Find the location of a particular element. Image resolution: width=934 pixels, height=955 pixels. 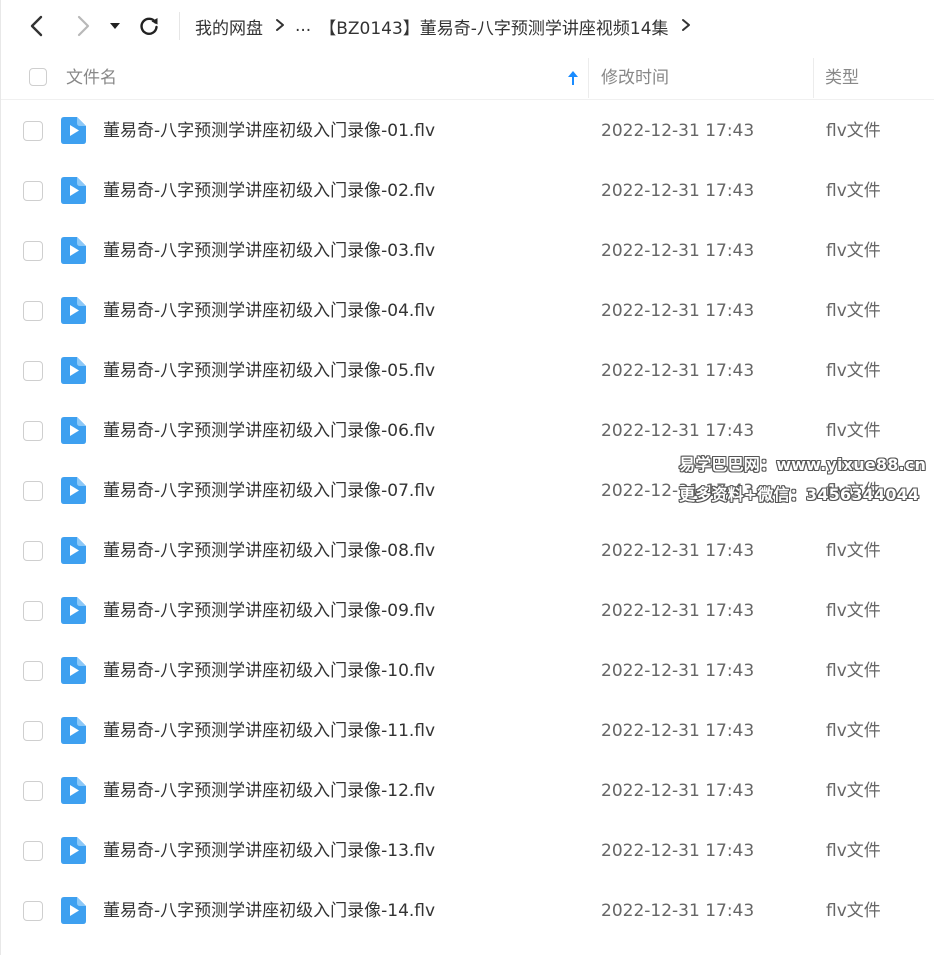

file-name: 董易奇-八字预测学讲座初级入门录像-05.flv is located at coordinates (269, 371).